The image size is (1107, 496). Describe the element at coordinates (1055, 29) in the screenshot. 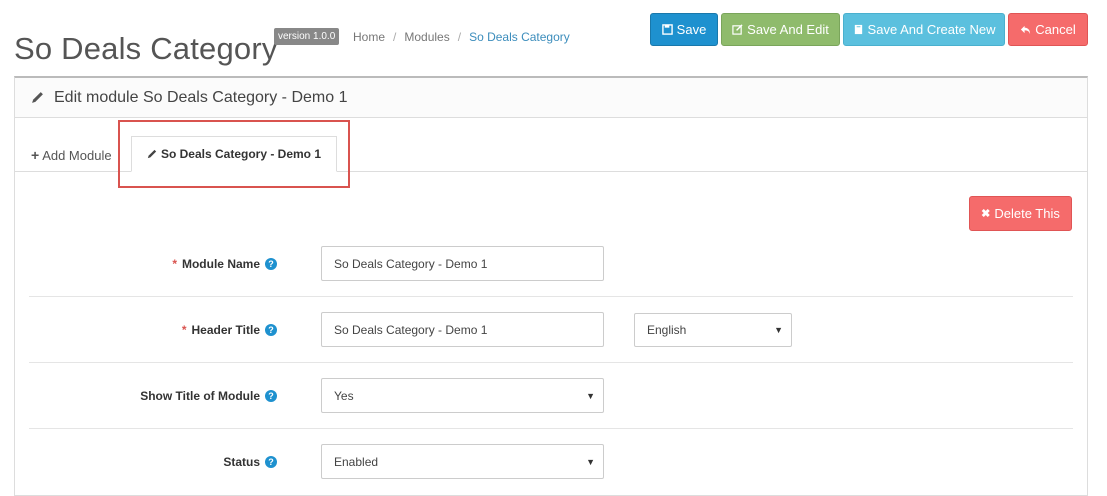

I see `cancel-label: Cancel` at that location.